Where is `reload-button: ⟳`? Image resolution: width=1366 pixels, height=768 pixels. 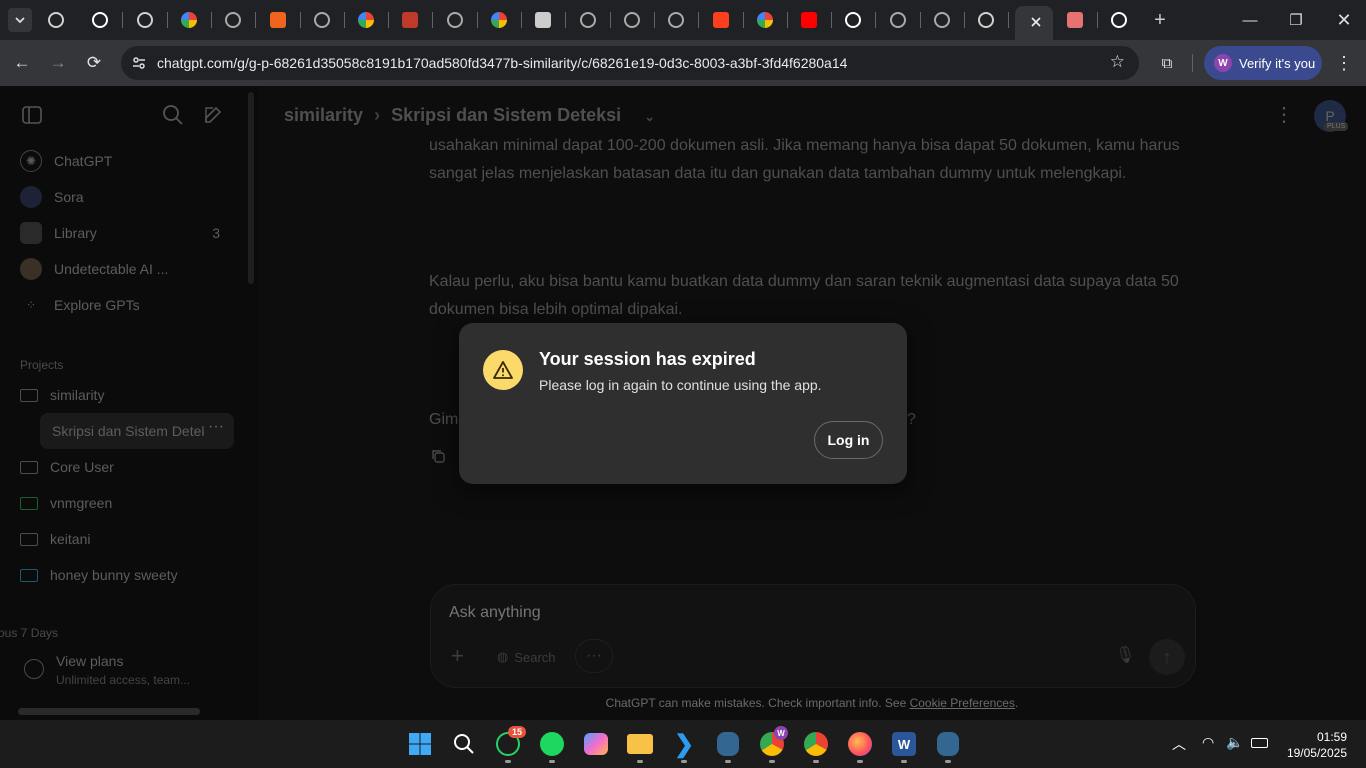 reload-button: ⟳ is located at coordinates (94, 63).